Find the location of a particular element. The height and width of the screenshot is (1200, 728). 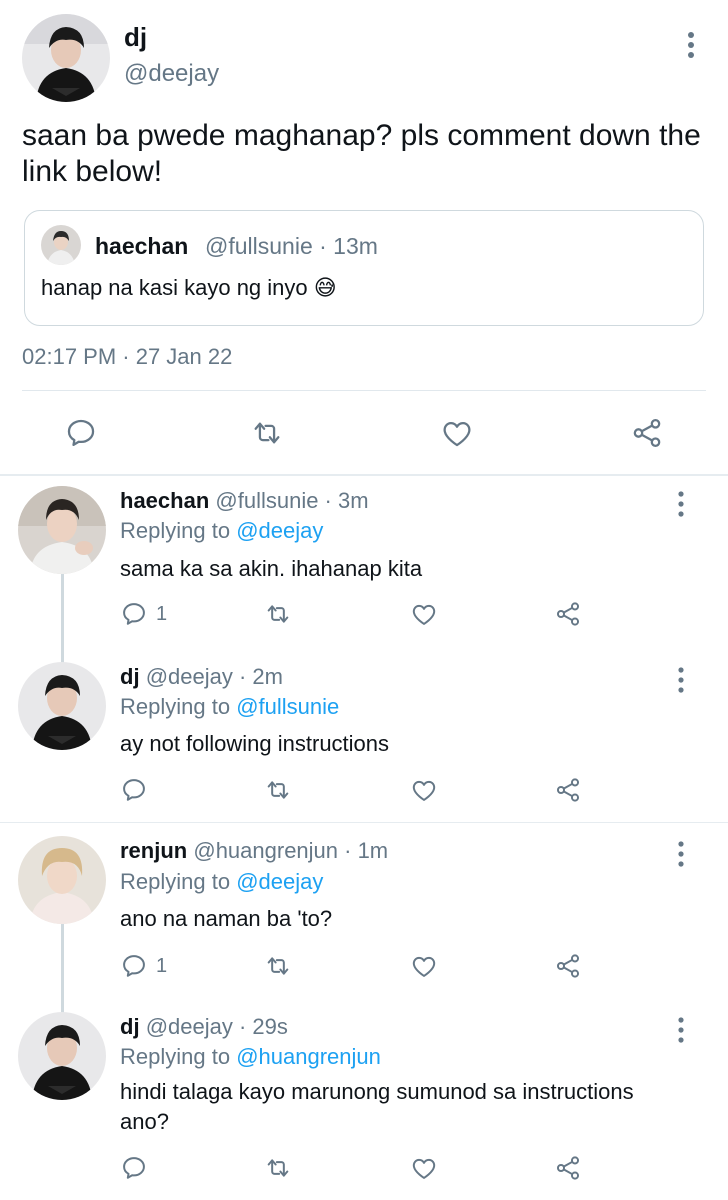

username: @deejay is located at coordinates (171, 74).